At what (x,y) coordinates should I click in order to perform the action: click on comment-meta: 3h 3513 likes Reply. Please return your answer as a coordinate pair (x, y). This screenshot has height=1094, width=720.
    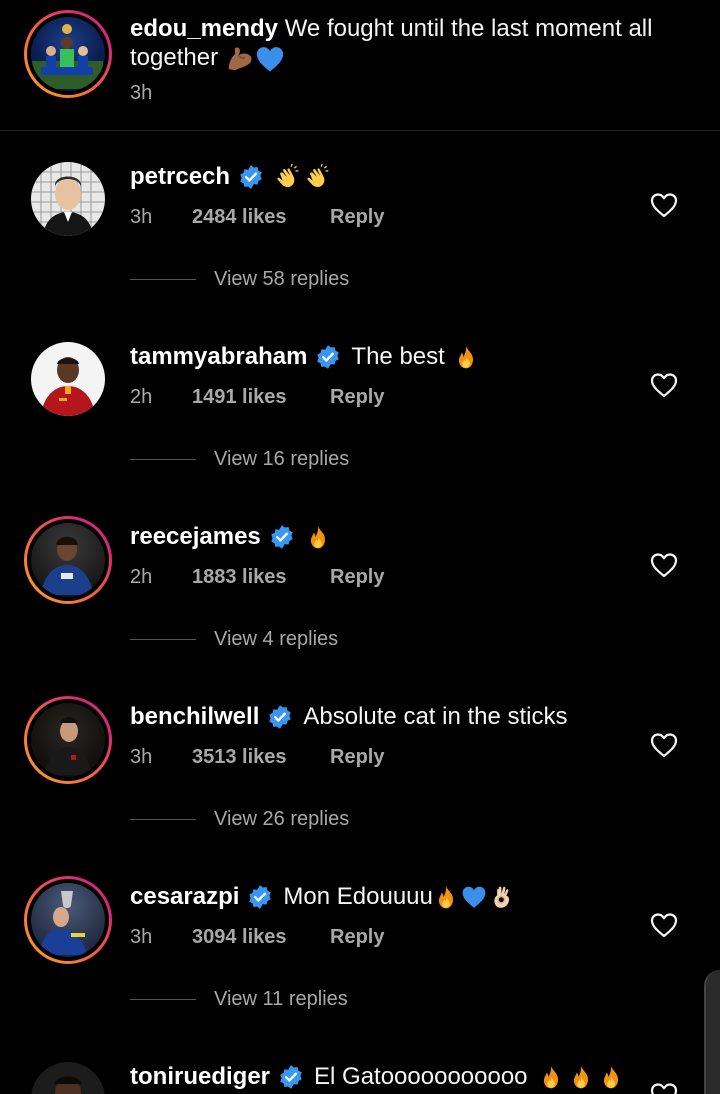
    Looking at the image, I should click on (257, 757).